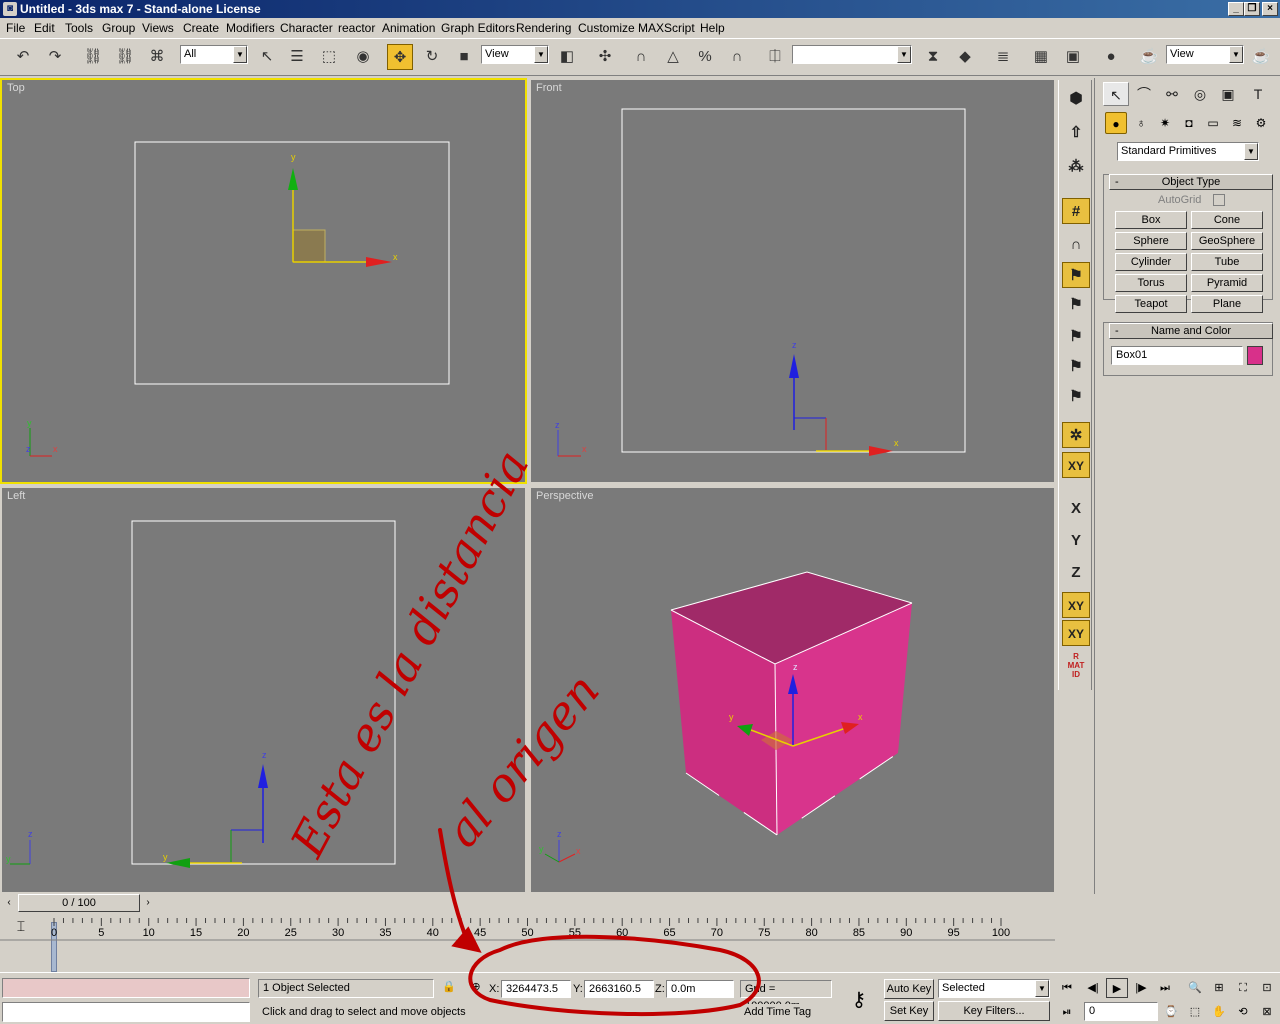 This screenshot has height=1024, width=1280. What do you see at coordinates (1219, 200) in the screenshot?
I see `autogrid-checkbox` at bounding box center [1219, 200].